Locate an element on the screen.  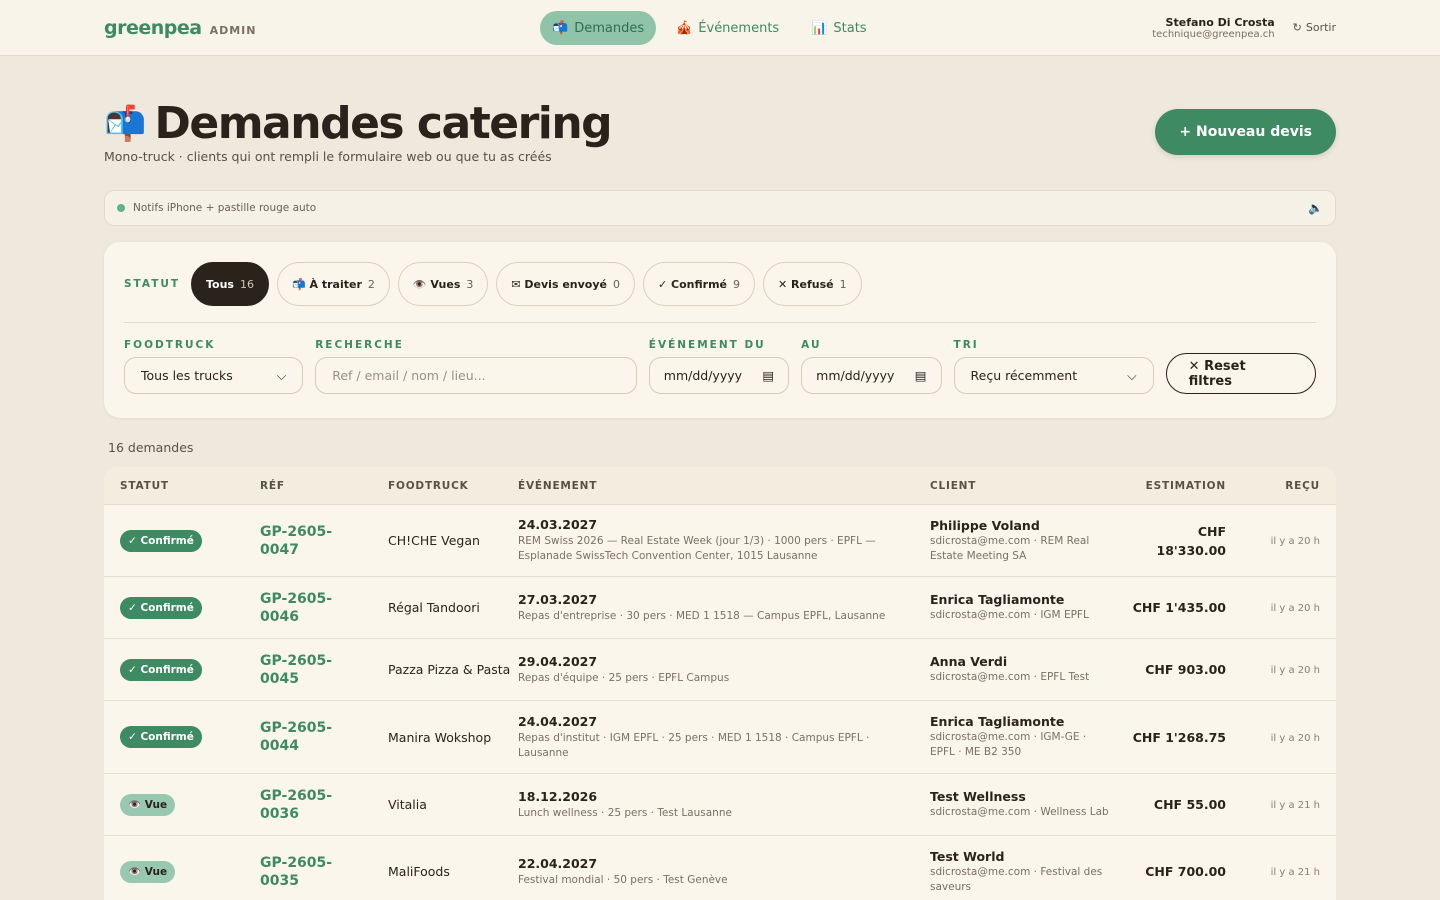
foodtruck-cell: Vitalia is located at coordinates (453, 804).